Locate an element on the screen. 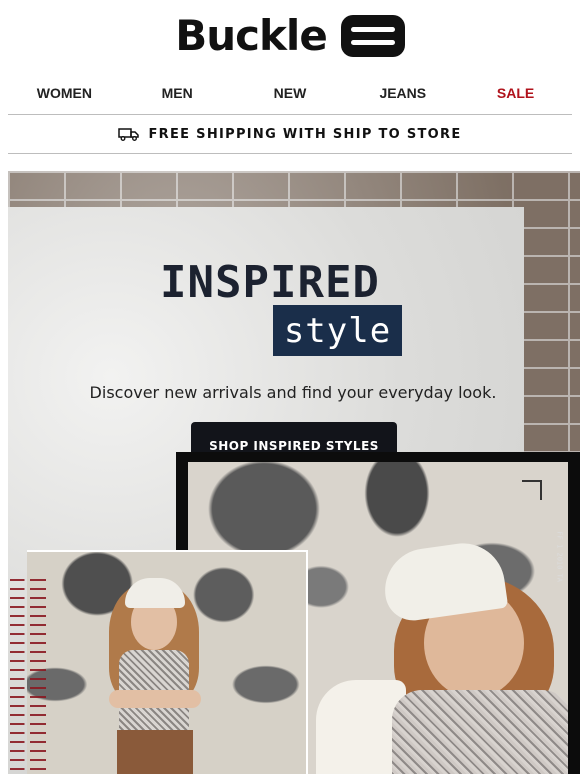  style-label-box: style is located at coordinates (337, 330).